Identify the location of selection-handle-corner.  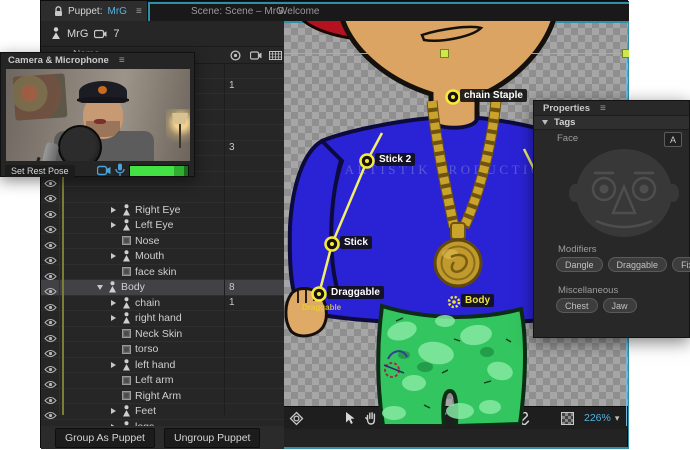
(625, 53).